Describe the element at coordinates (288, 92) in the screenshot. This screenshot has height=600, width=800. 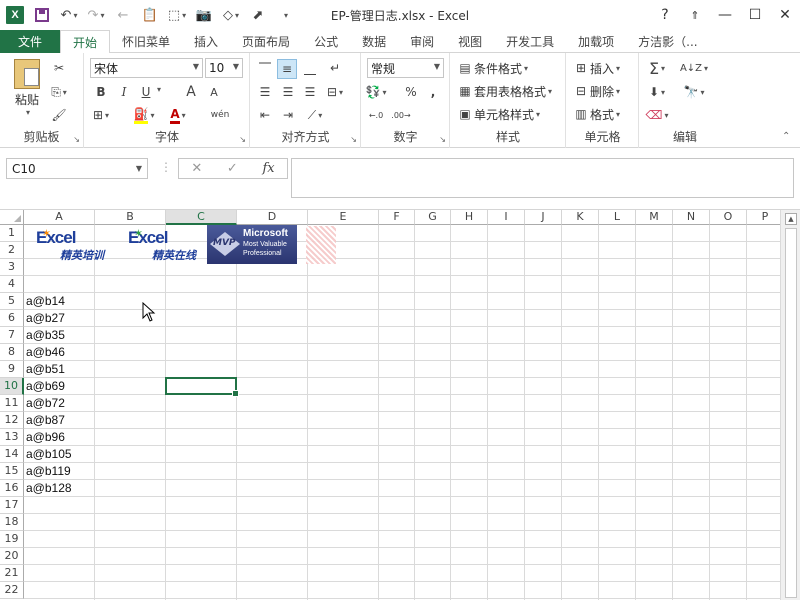
I see `align-center-icon: ☰` at that location.